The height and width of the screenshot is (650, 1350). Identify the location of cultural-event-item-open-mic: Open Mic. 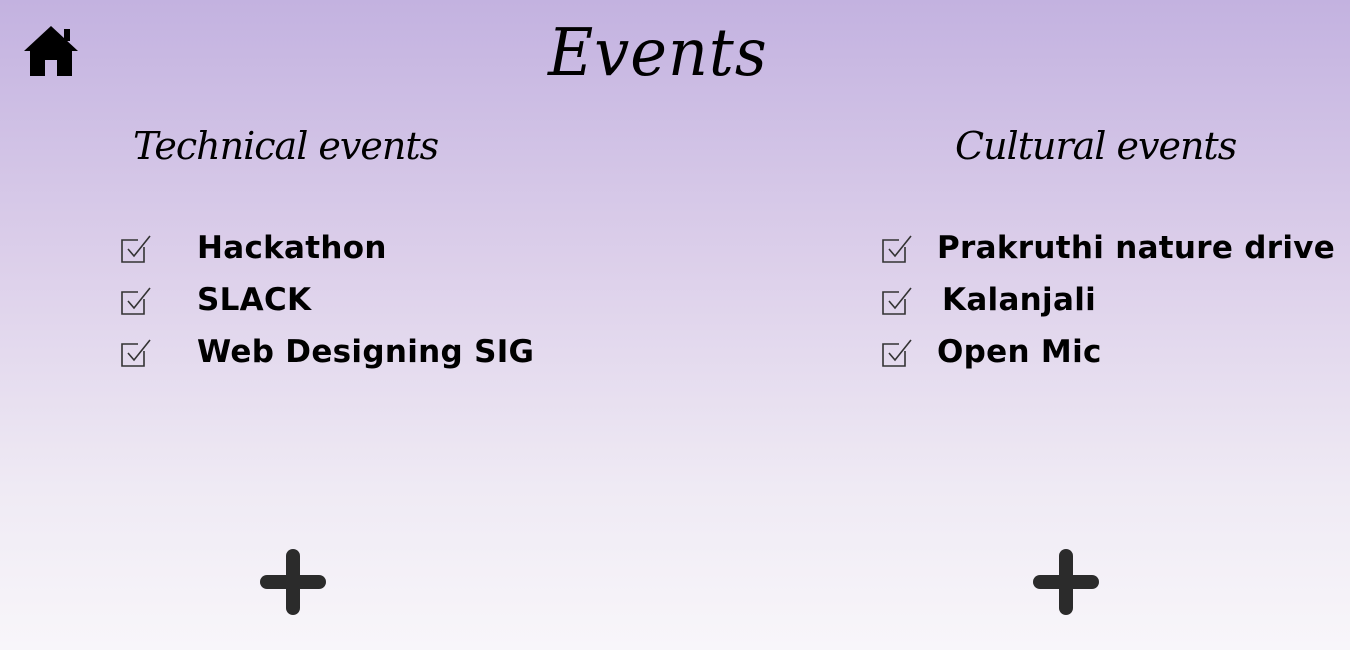
(1108, 352).